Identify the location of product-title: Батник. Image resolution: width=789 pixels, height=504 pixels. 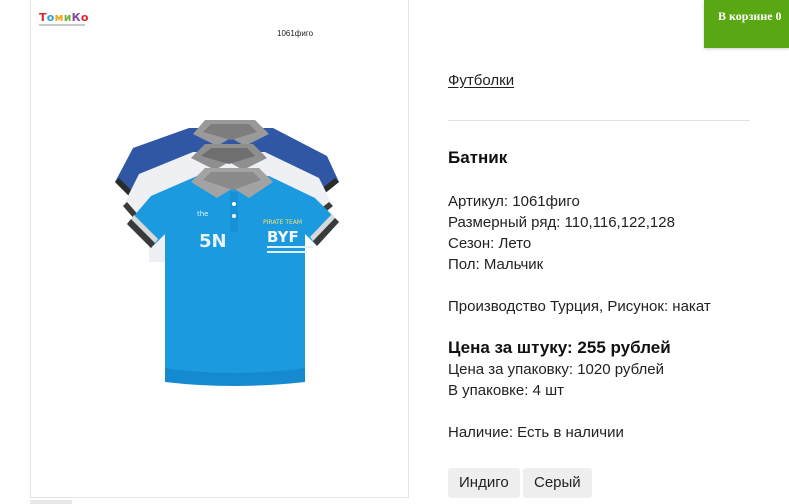
(478, 157).